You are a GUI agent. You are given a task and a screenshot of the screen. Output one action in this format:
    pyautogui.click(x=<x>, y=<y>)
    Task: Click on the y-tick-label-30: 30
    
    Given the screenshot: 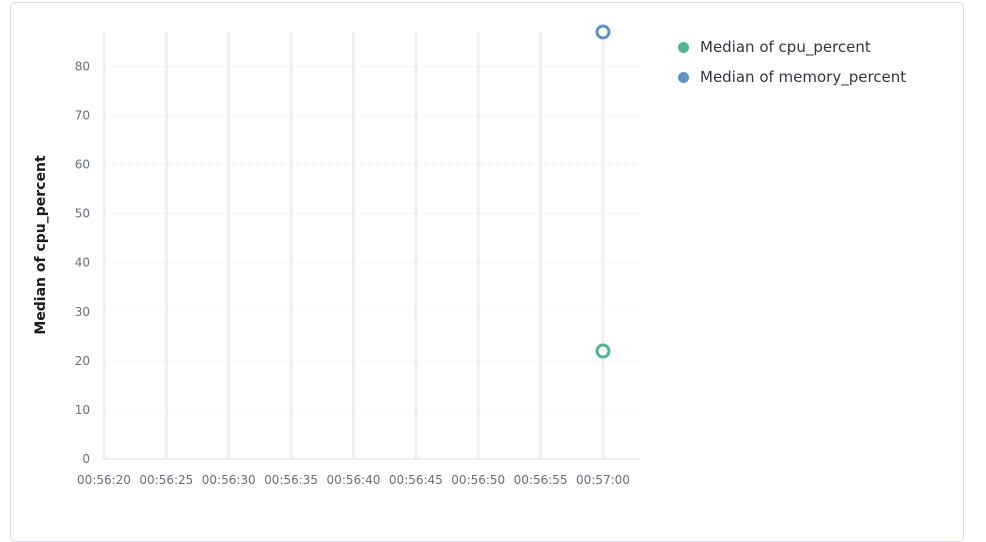 What is the action you would take?
    pyautogui.click(x=82, y=312)
    